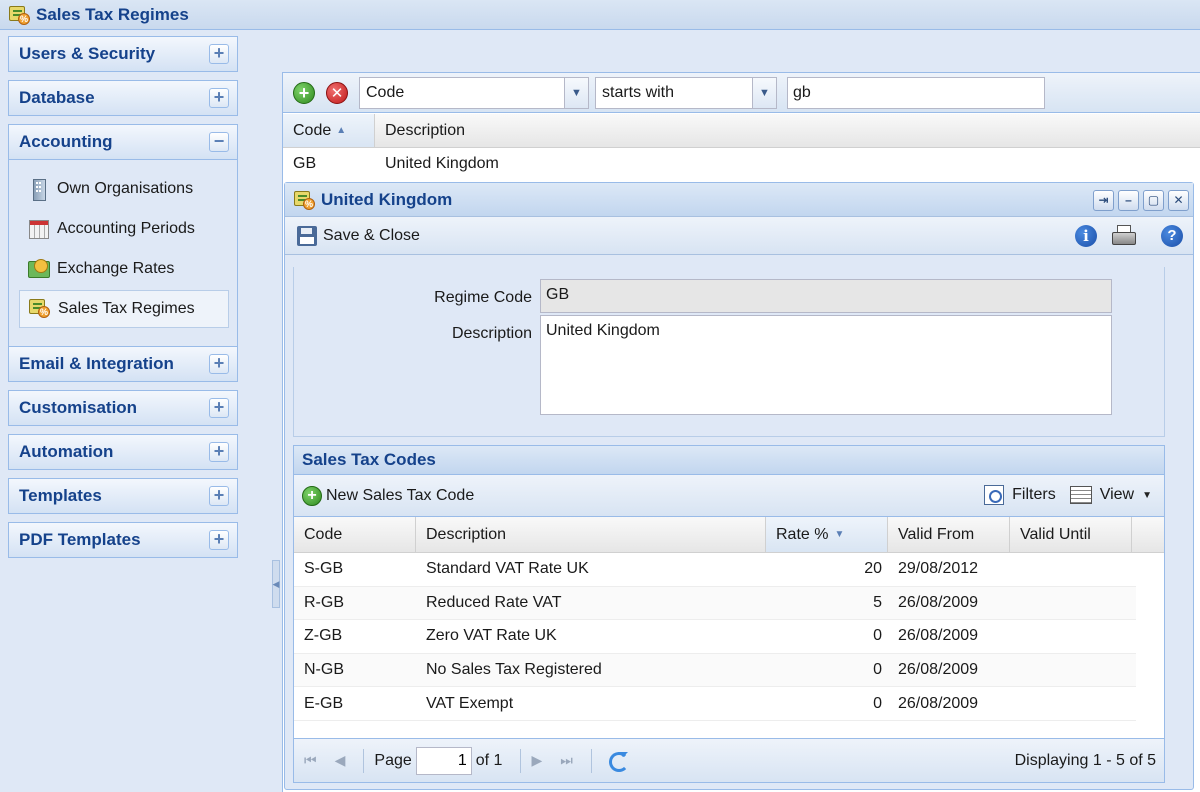 Image resolution: width=1200 pixels, height=792 pixels. What do you see at coordinates (729, 496) in the screenshot?
I see `sales-tax-codes-toolbar: + New Sales Tax Code Filters View ▼` at bounding box center [729, 496].